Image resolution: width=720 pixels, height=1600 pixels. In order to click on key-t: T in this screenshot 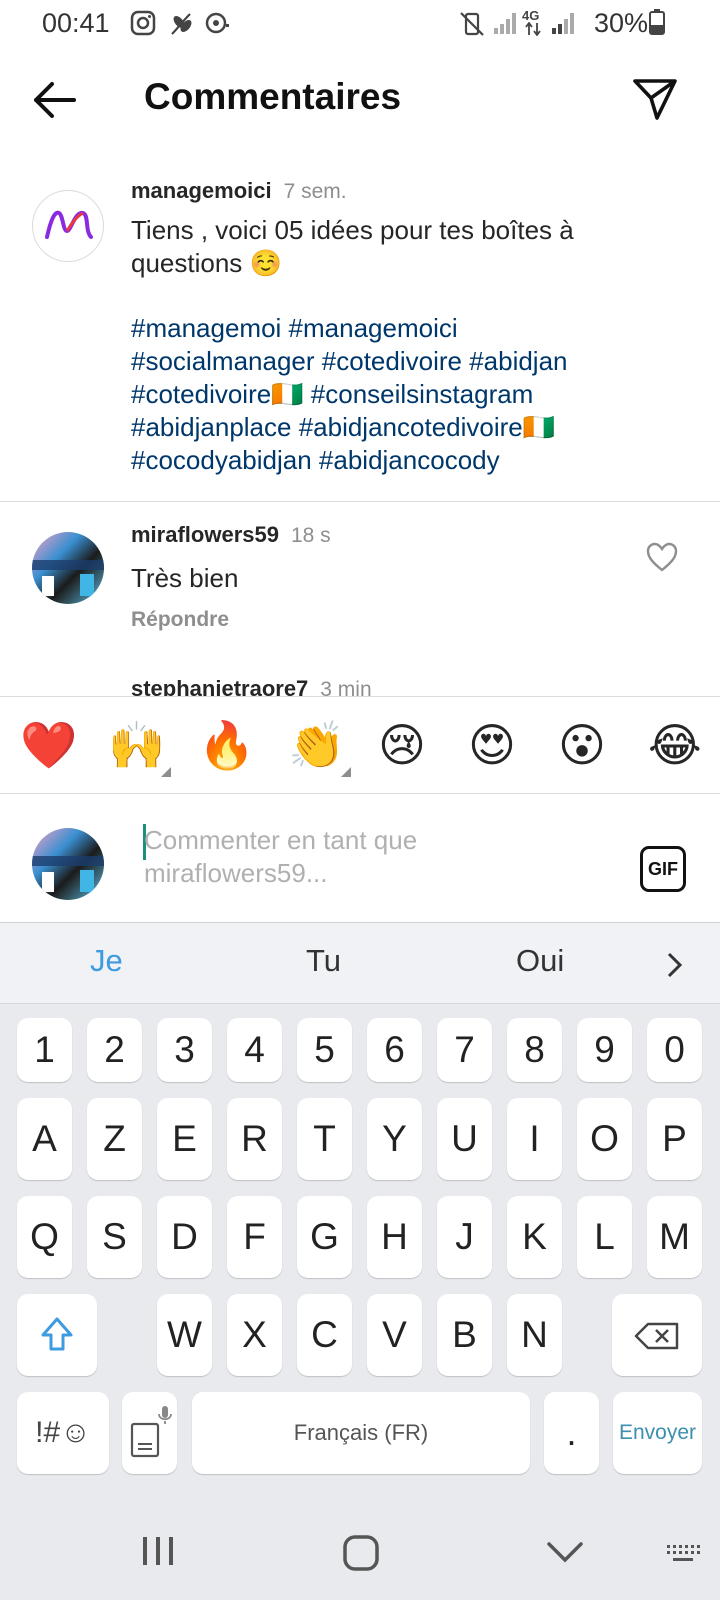, I will do `click(324, 1139)`.